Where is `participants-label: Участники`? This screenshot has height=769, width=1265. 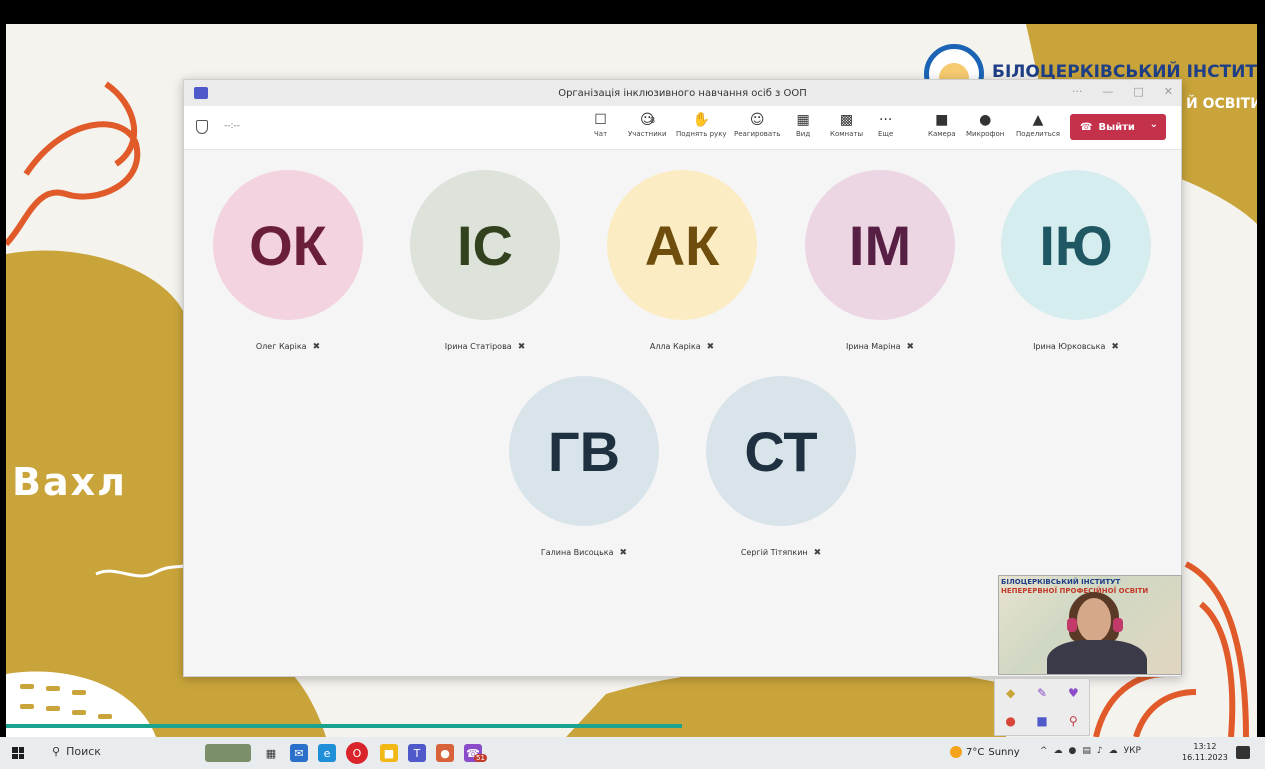
participants-label: Участники is located at coordinates (647, 134).